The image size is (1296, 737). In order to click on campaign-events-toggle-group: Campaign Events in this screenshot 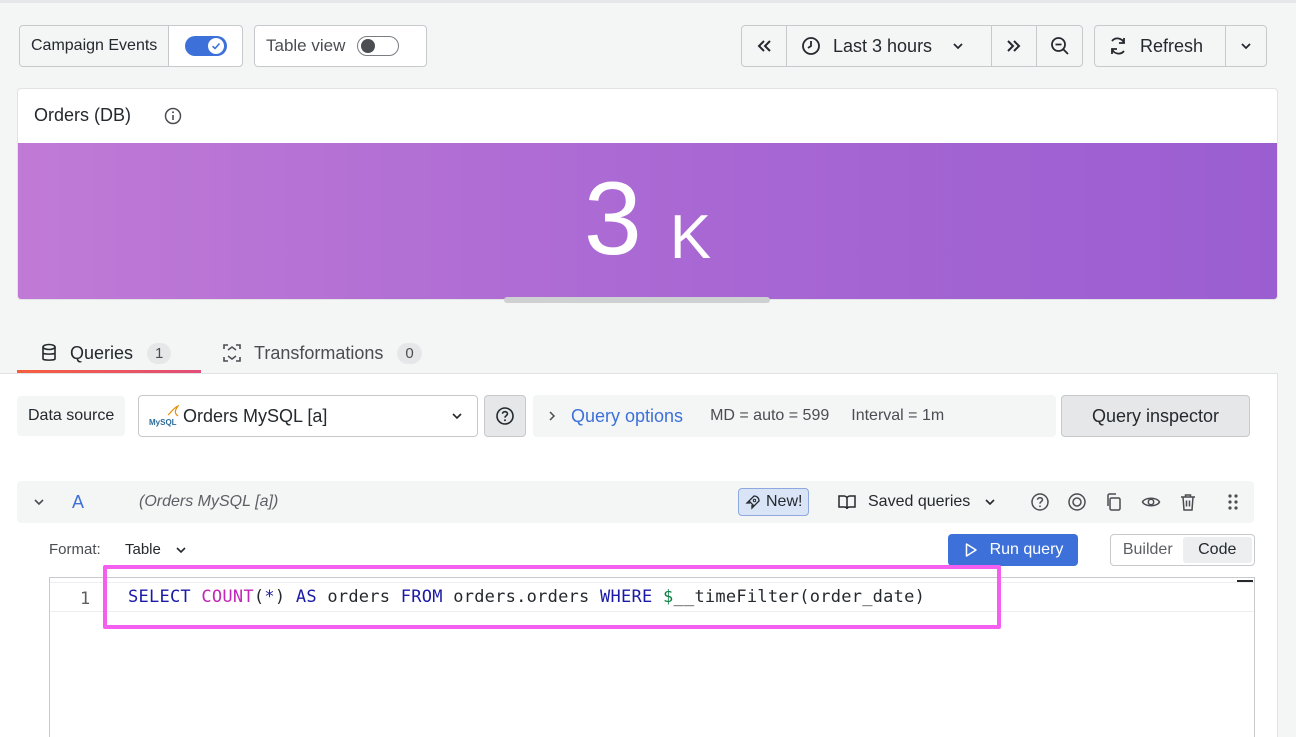, I will do `click(131, 46)`.